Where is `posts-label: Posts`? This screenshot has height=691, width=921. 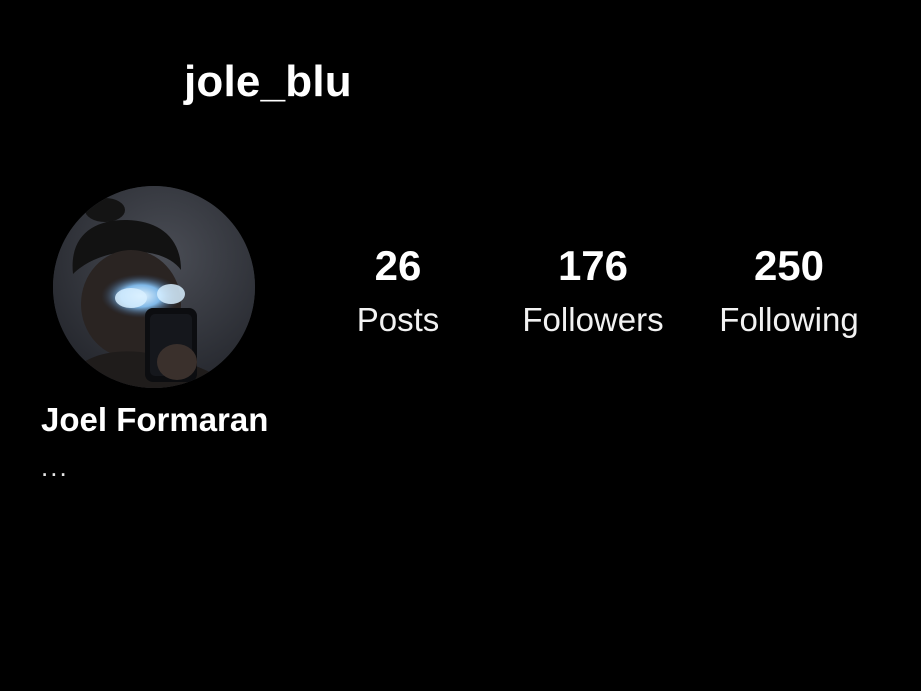
posts-label: Posts is located at coordinates (398, 319).